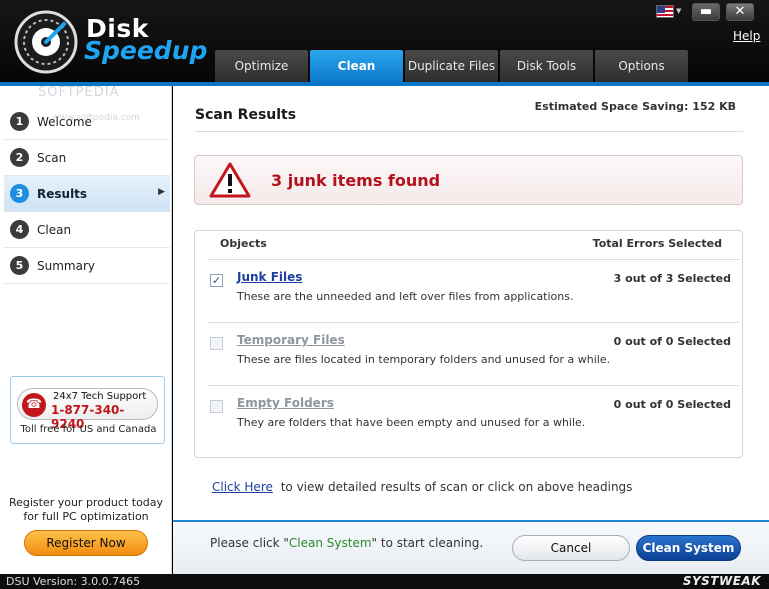  I want to click on step-label: Results, so click(62, 193).